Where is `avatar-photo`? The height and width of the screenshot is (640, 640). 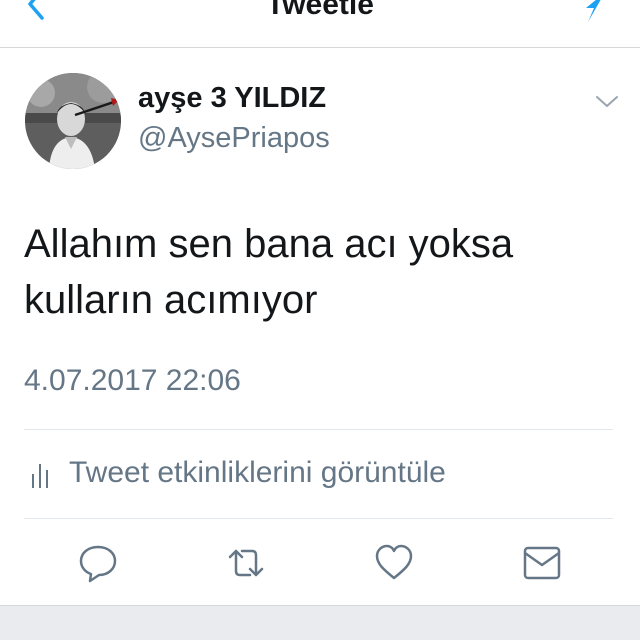
avatar-photo is located at coordinates (73, 121).